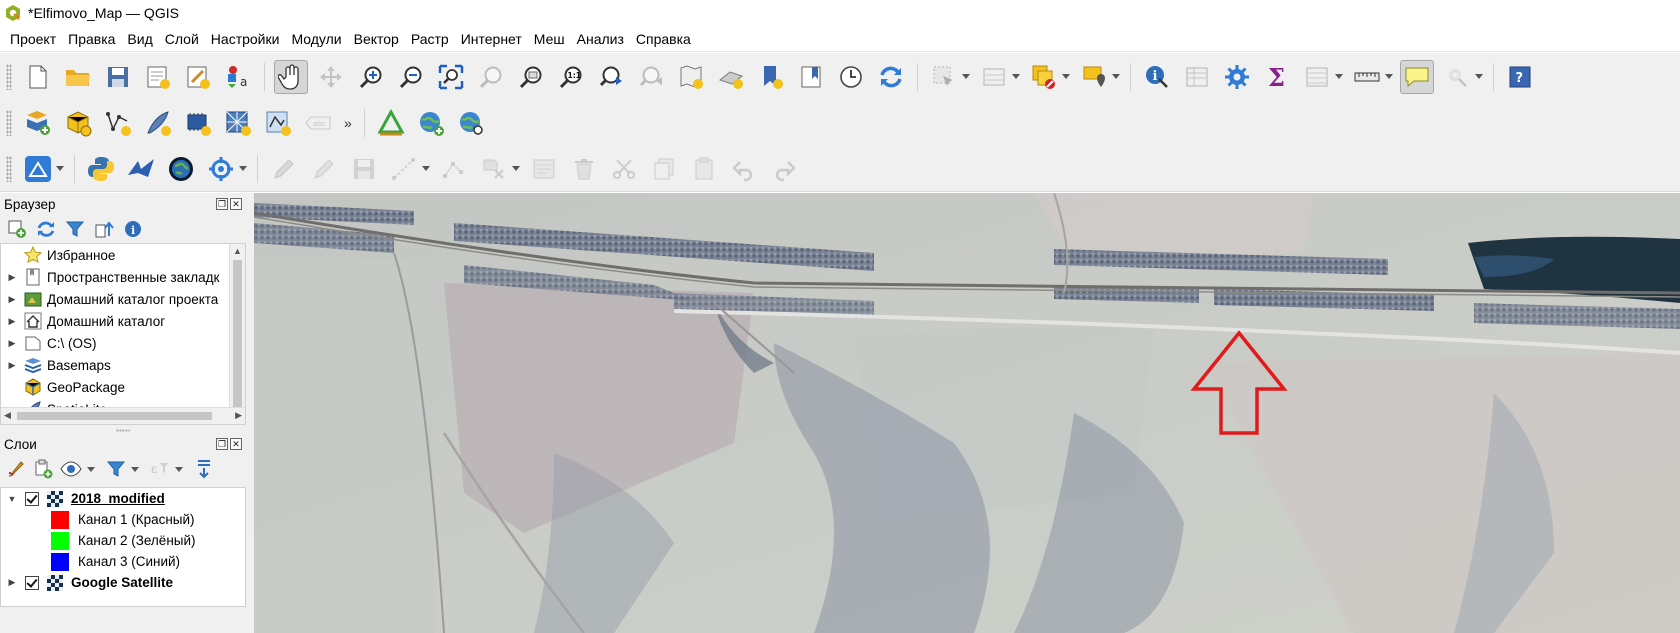  What do you see at coordinates (771, 77) in the screenshot?
I see `new-bookmark-button` at bounding box center [771, 77].